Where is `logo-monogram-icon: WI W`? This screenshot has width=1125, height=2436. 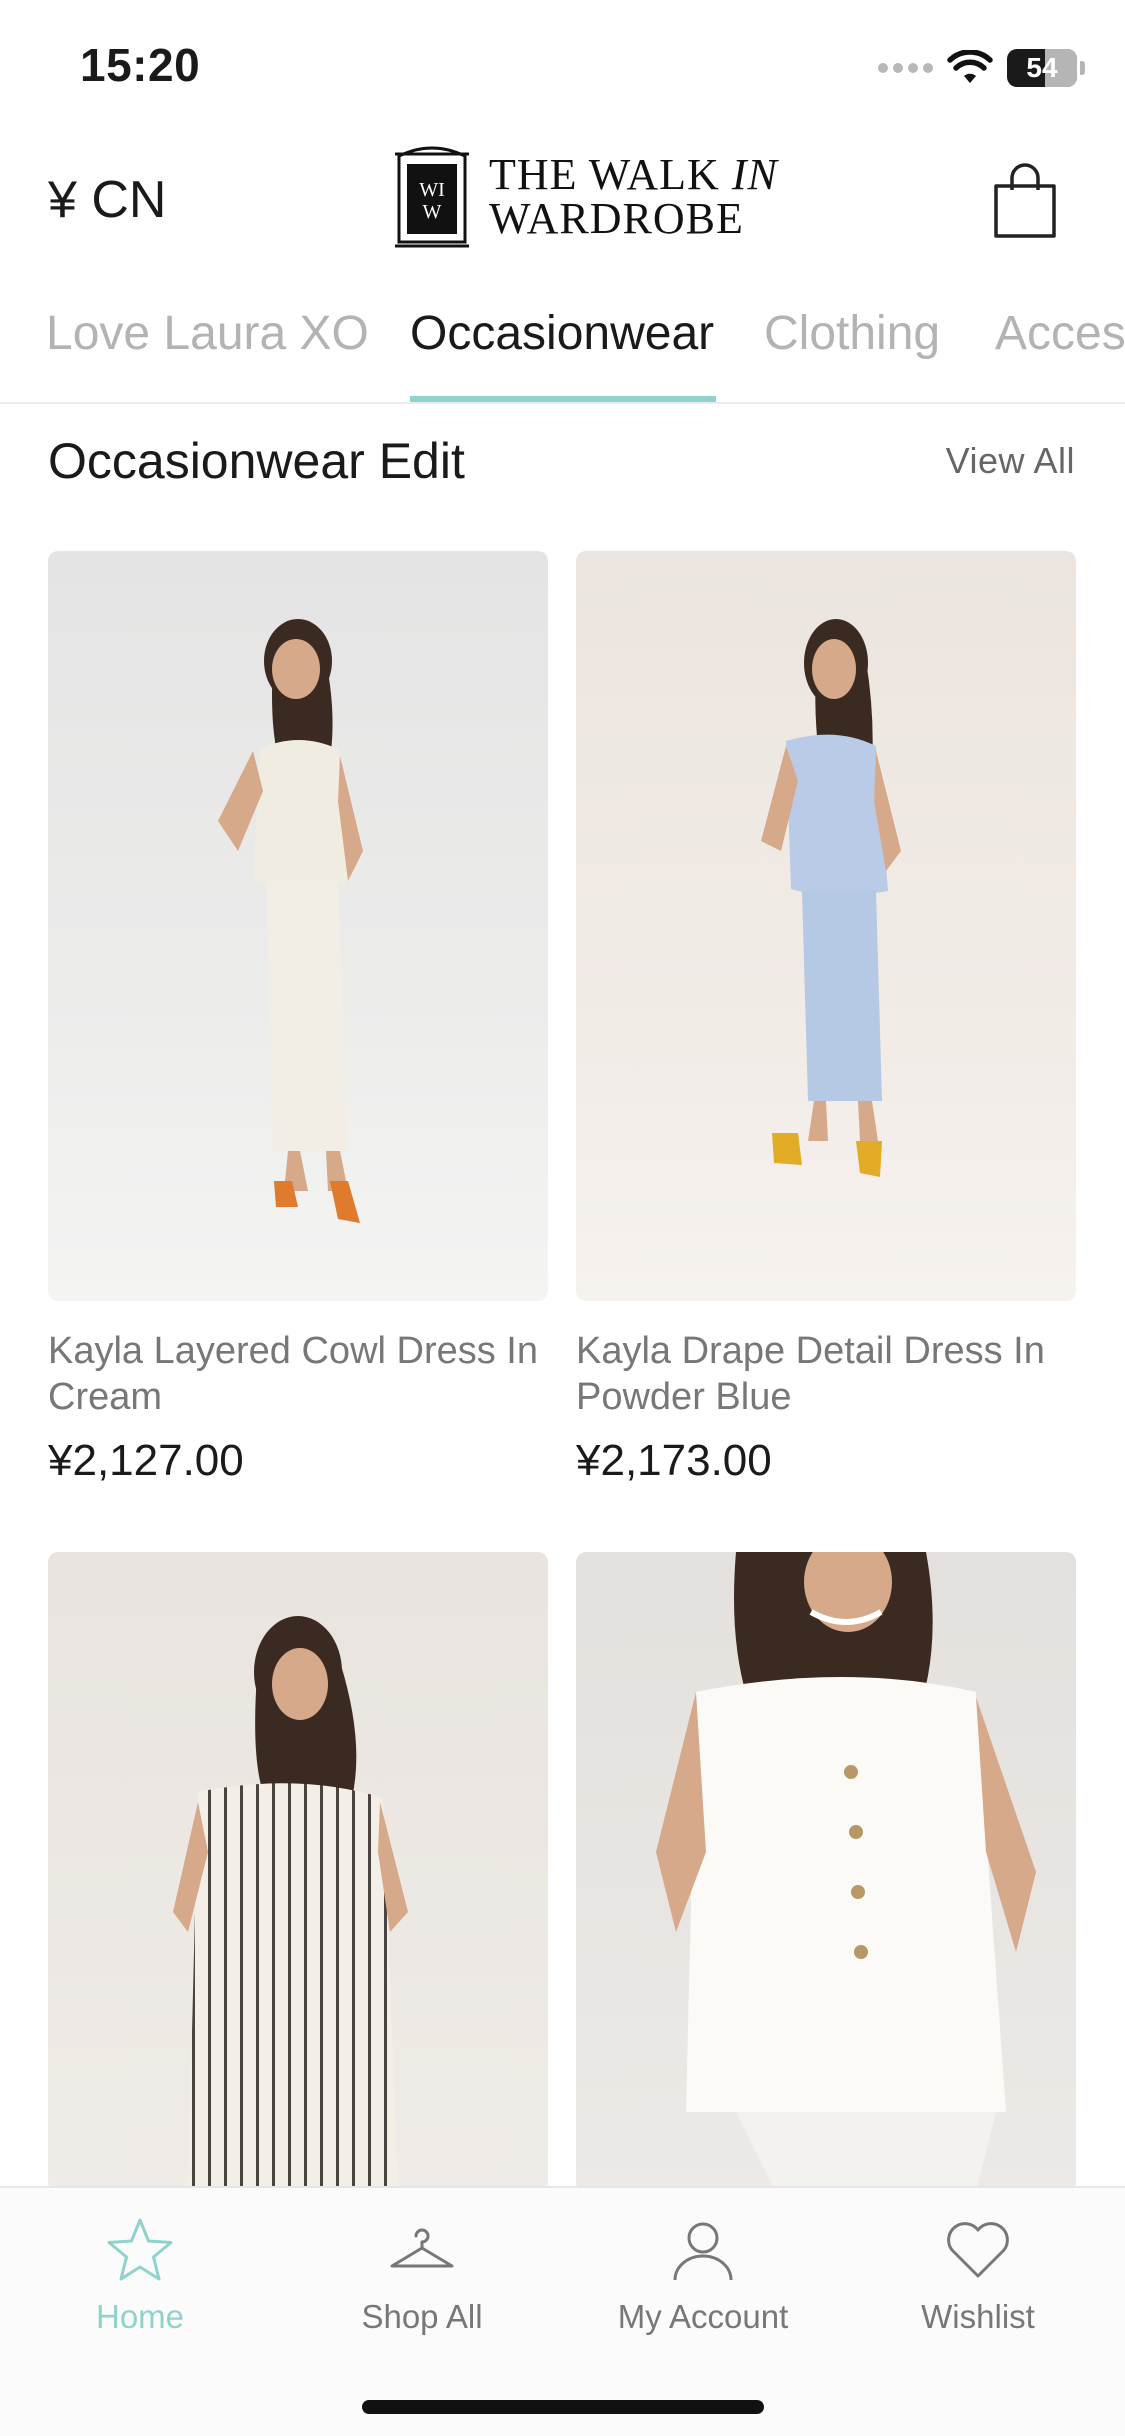
logo-monogram-icon: WI W is located at coordinates (432, 197).